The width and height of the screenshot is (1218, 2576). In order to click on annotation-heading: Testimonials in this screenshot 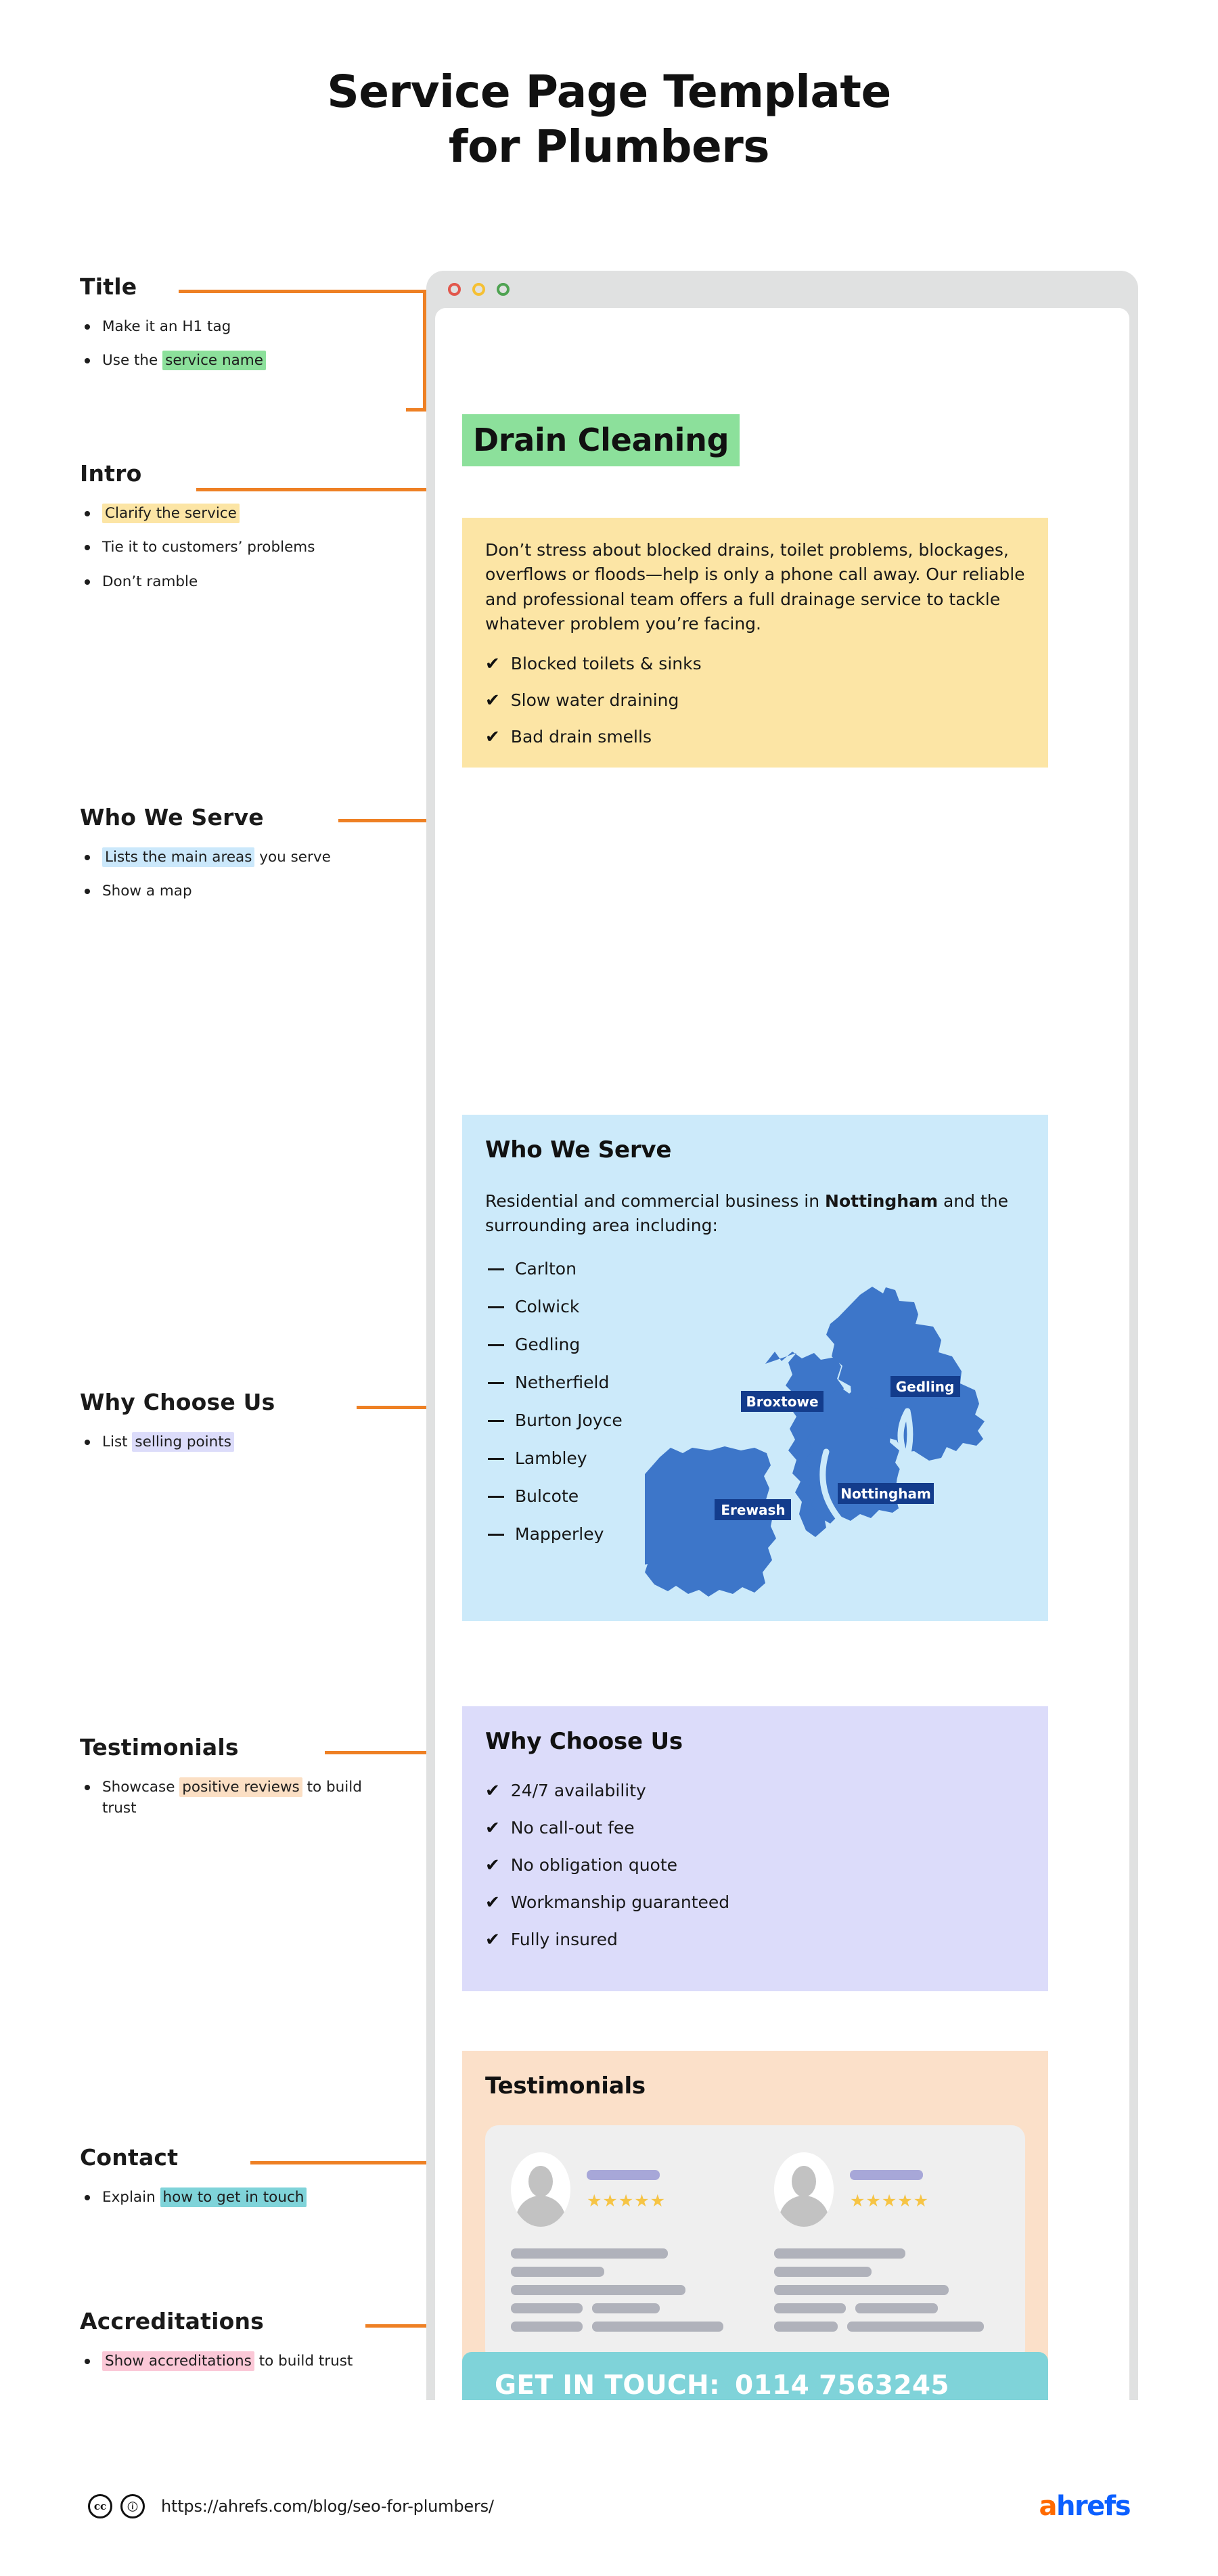, I will do `click(159, 1747)`.